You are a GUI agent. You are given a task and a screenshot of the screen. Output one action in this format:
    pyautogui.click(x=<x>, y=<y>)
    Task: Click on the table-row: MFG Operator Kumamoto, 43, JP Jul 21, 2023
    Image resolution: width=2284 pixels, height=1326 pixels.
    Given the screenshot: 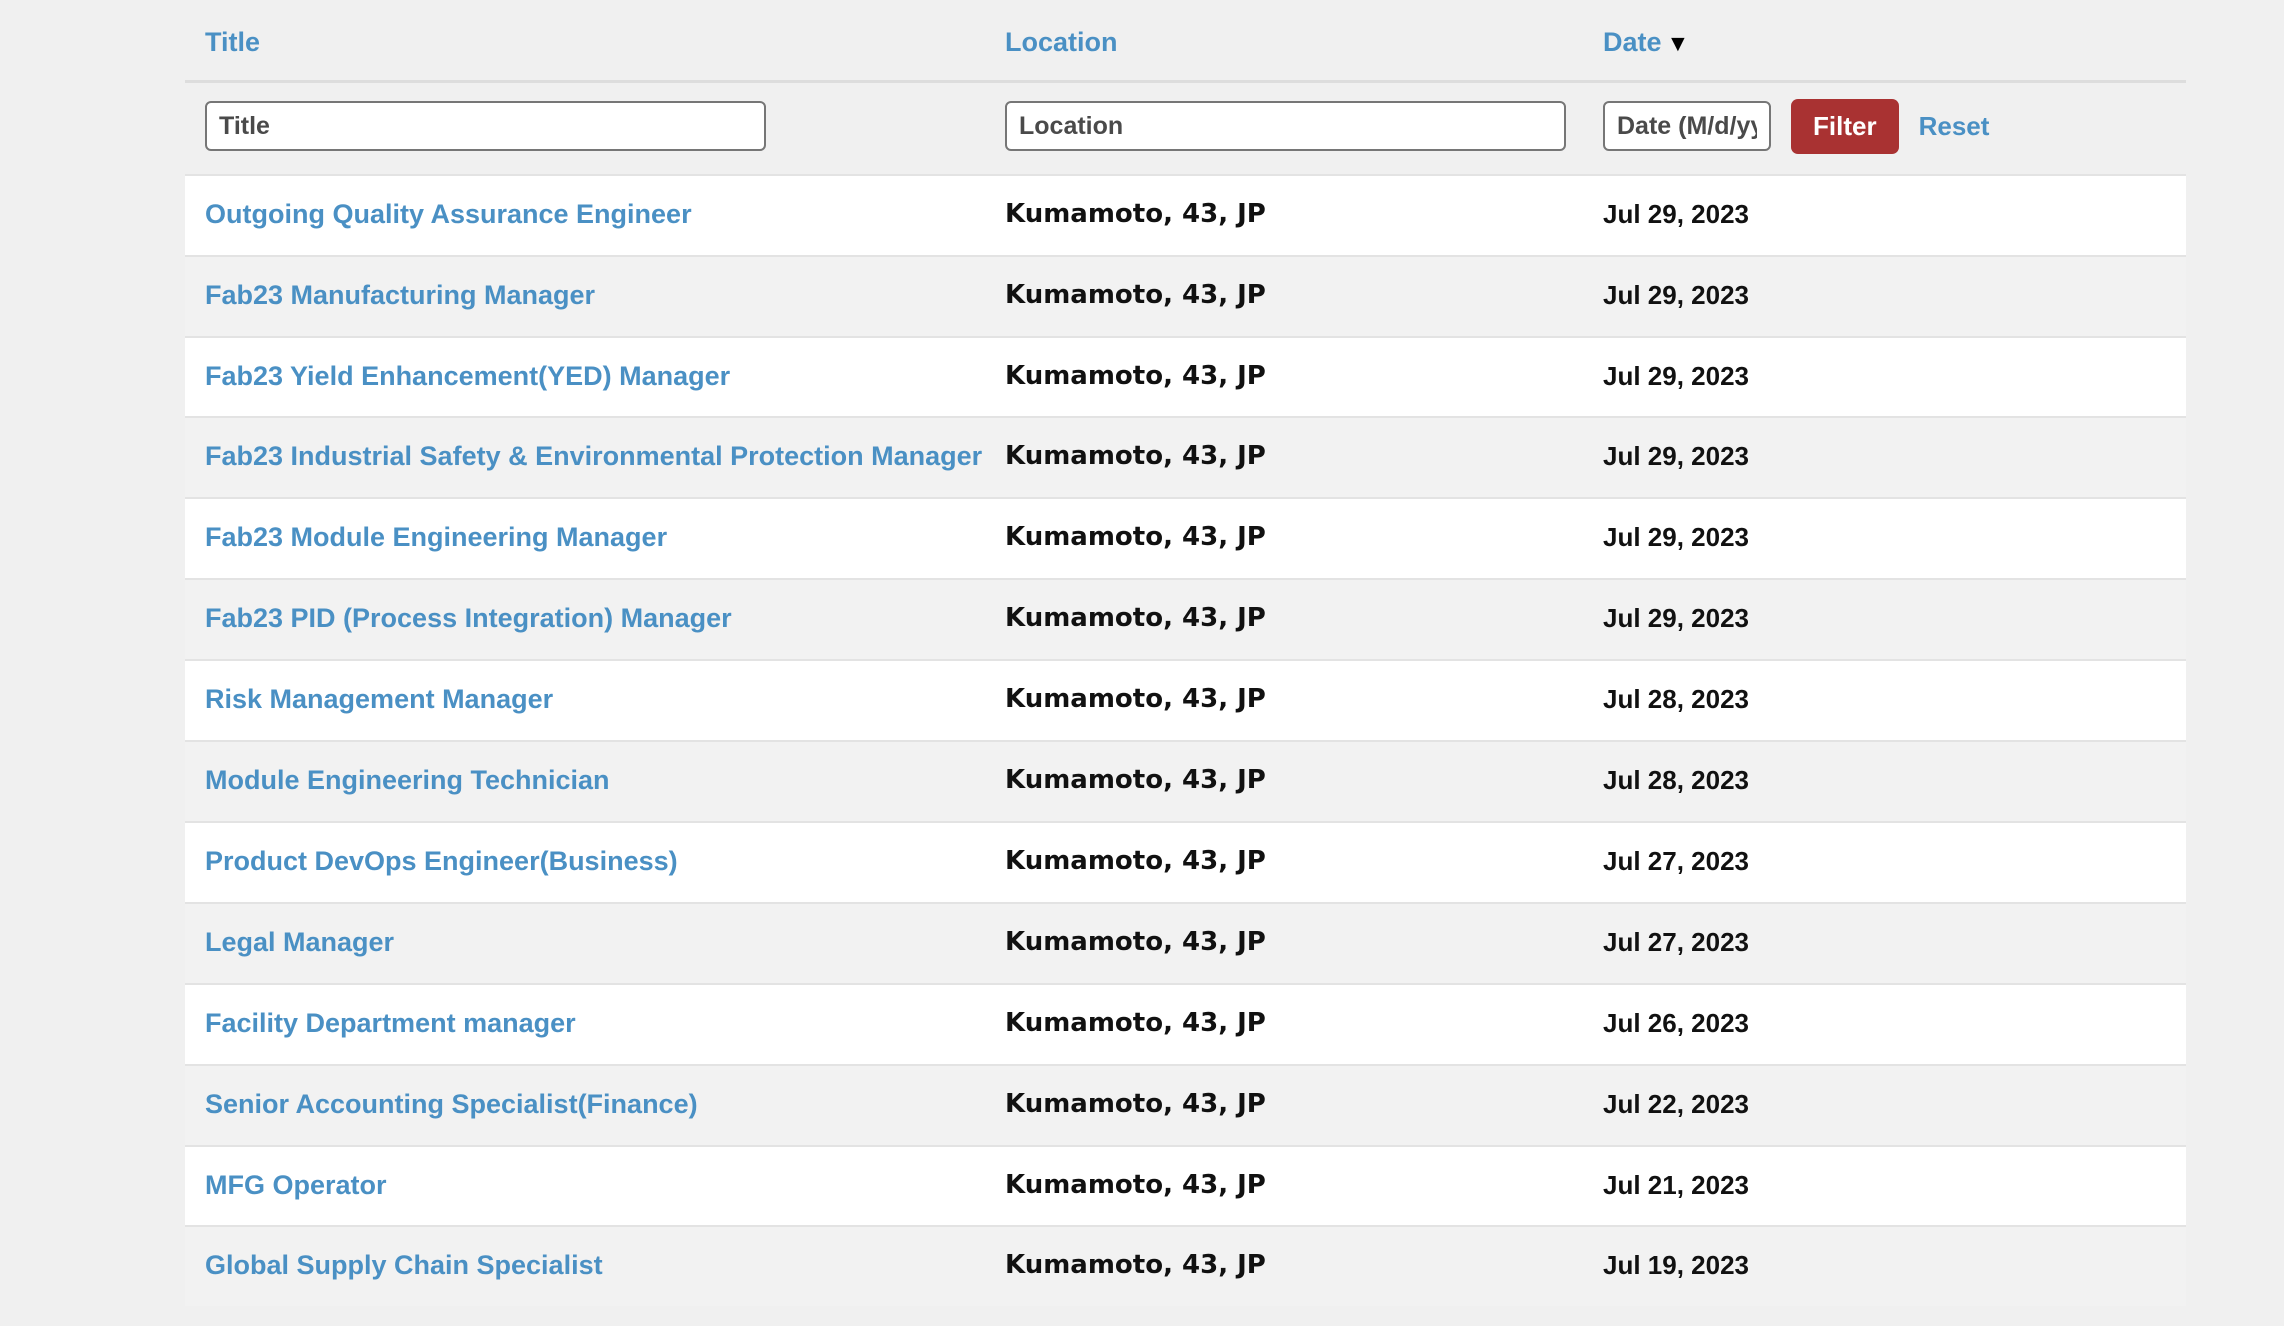 What is the action you would take?
    pyautogui.click(x=1185, y=1185)
    